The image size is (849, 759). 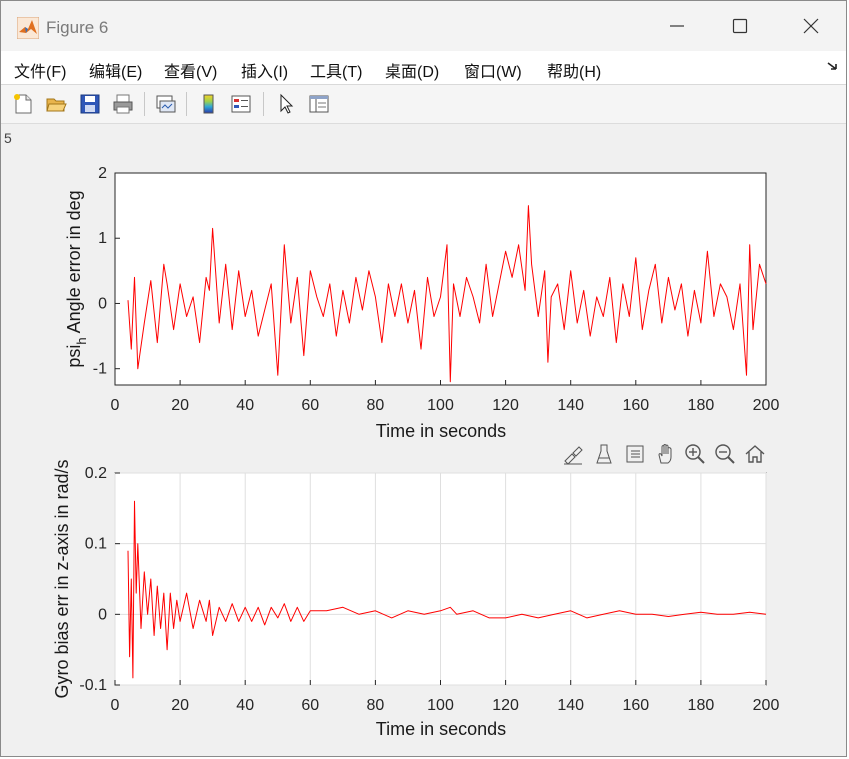 What do you see at coordinates (190, 70) in the screenshot?
I see `menu-view: 查看(V)` at bounding box center [190, 70].